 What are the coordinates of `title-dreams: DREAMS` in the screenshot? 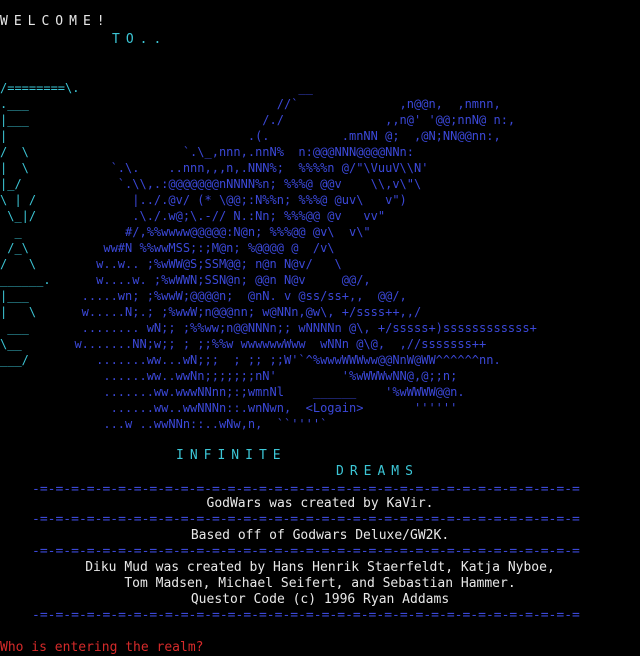 It's located at (377, 471).